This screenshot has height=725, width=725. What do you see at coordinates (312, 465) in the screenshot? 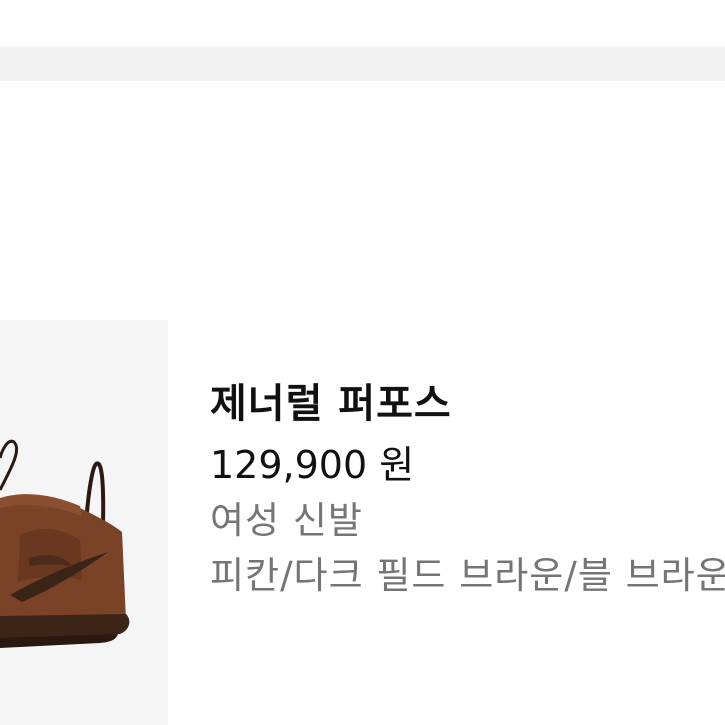
I see `product-price: 129,900 원` at bounding box center [312, 465].